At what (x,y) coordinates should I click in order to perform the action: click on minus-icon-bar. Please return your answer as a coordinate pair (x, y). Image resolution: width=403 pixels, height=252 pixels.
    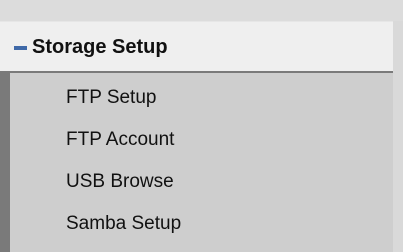
    Looking at the image, I should click on (20, 48).